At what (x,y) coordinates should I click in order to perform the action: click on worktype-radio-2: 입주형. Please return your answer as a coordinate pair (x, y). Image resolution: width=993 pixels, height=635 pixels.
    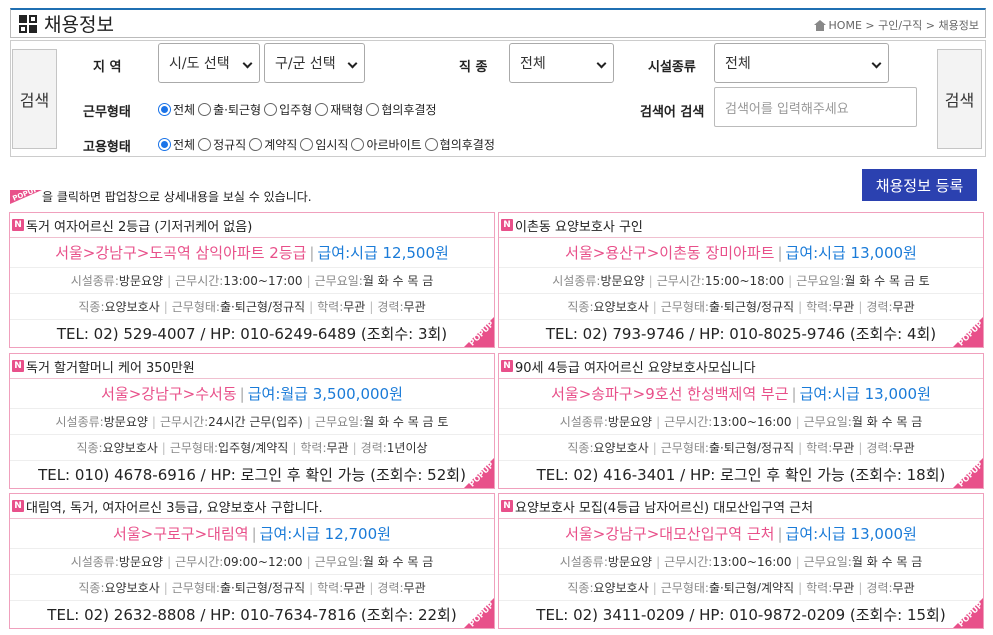
    Looking at the image, I should click on (288, 109).